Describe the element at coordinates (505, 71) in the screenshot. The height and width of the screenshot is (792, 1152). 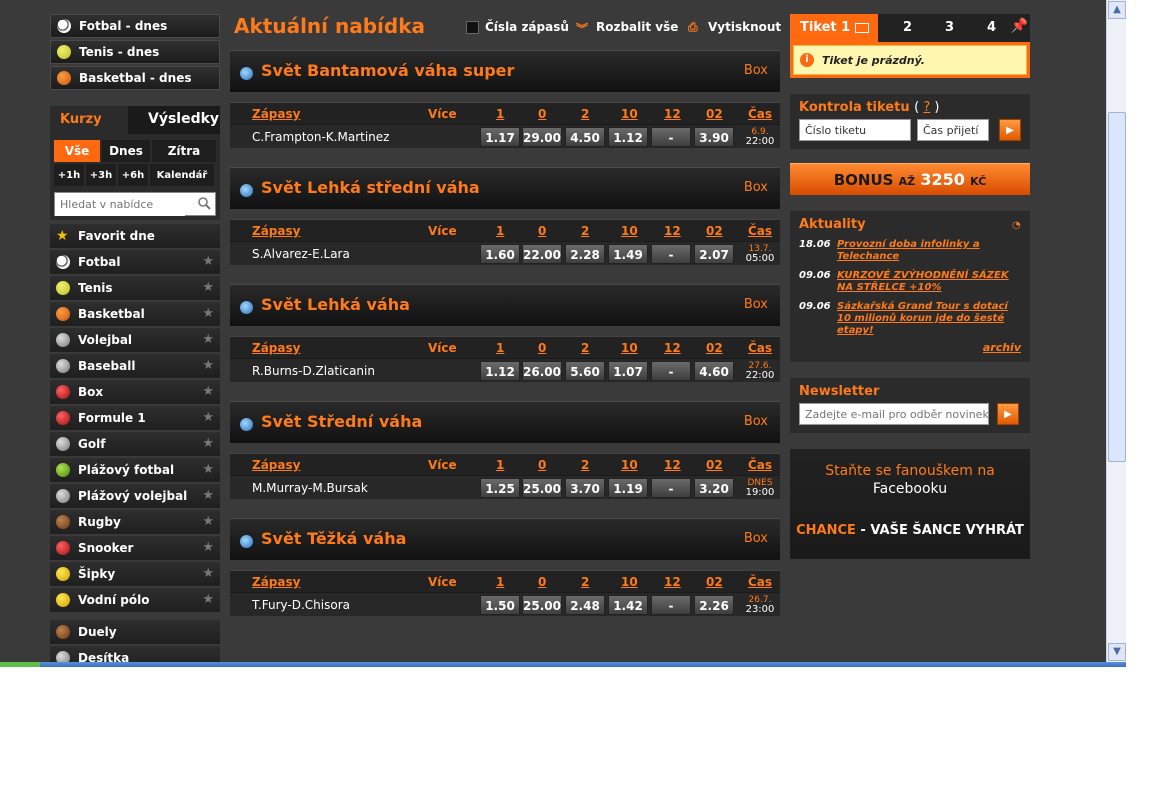
I see `event-header: Svět Bantamová váha super Box` at that location.